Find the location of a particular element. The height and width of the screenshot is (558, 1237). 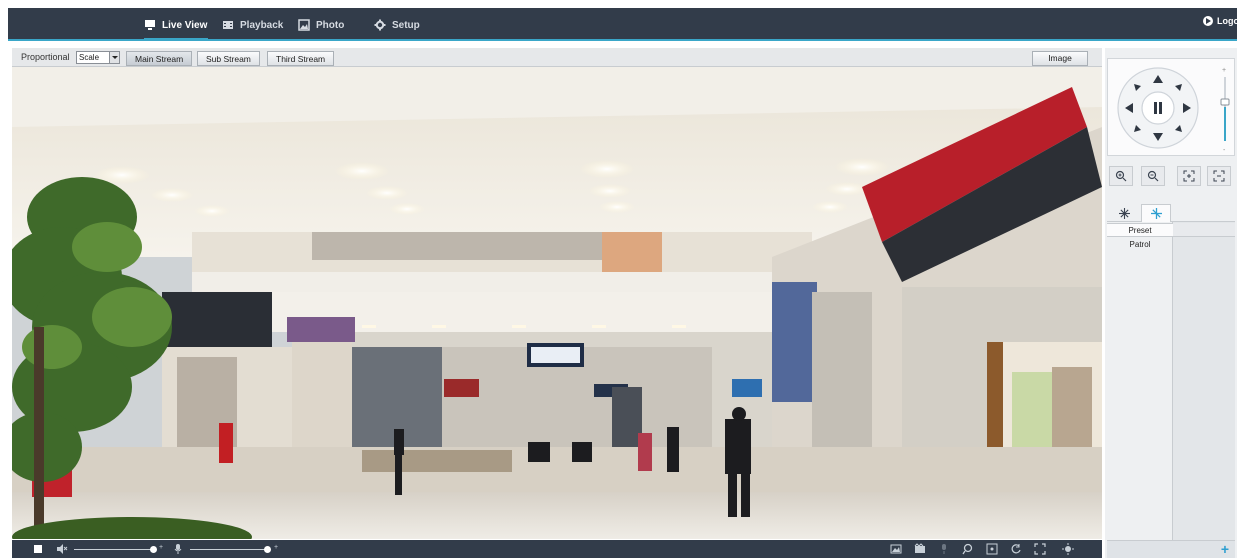

speaker-icon is located at coordinates (62, 549).